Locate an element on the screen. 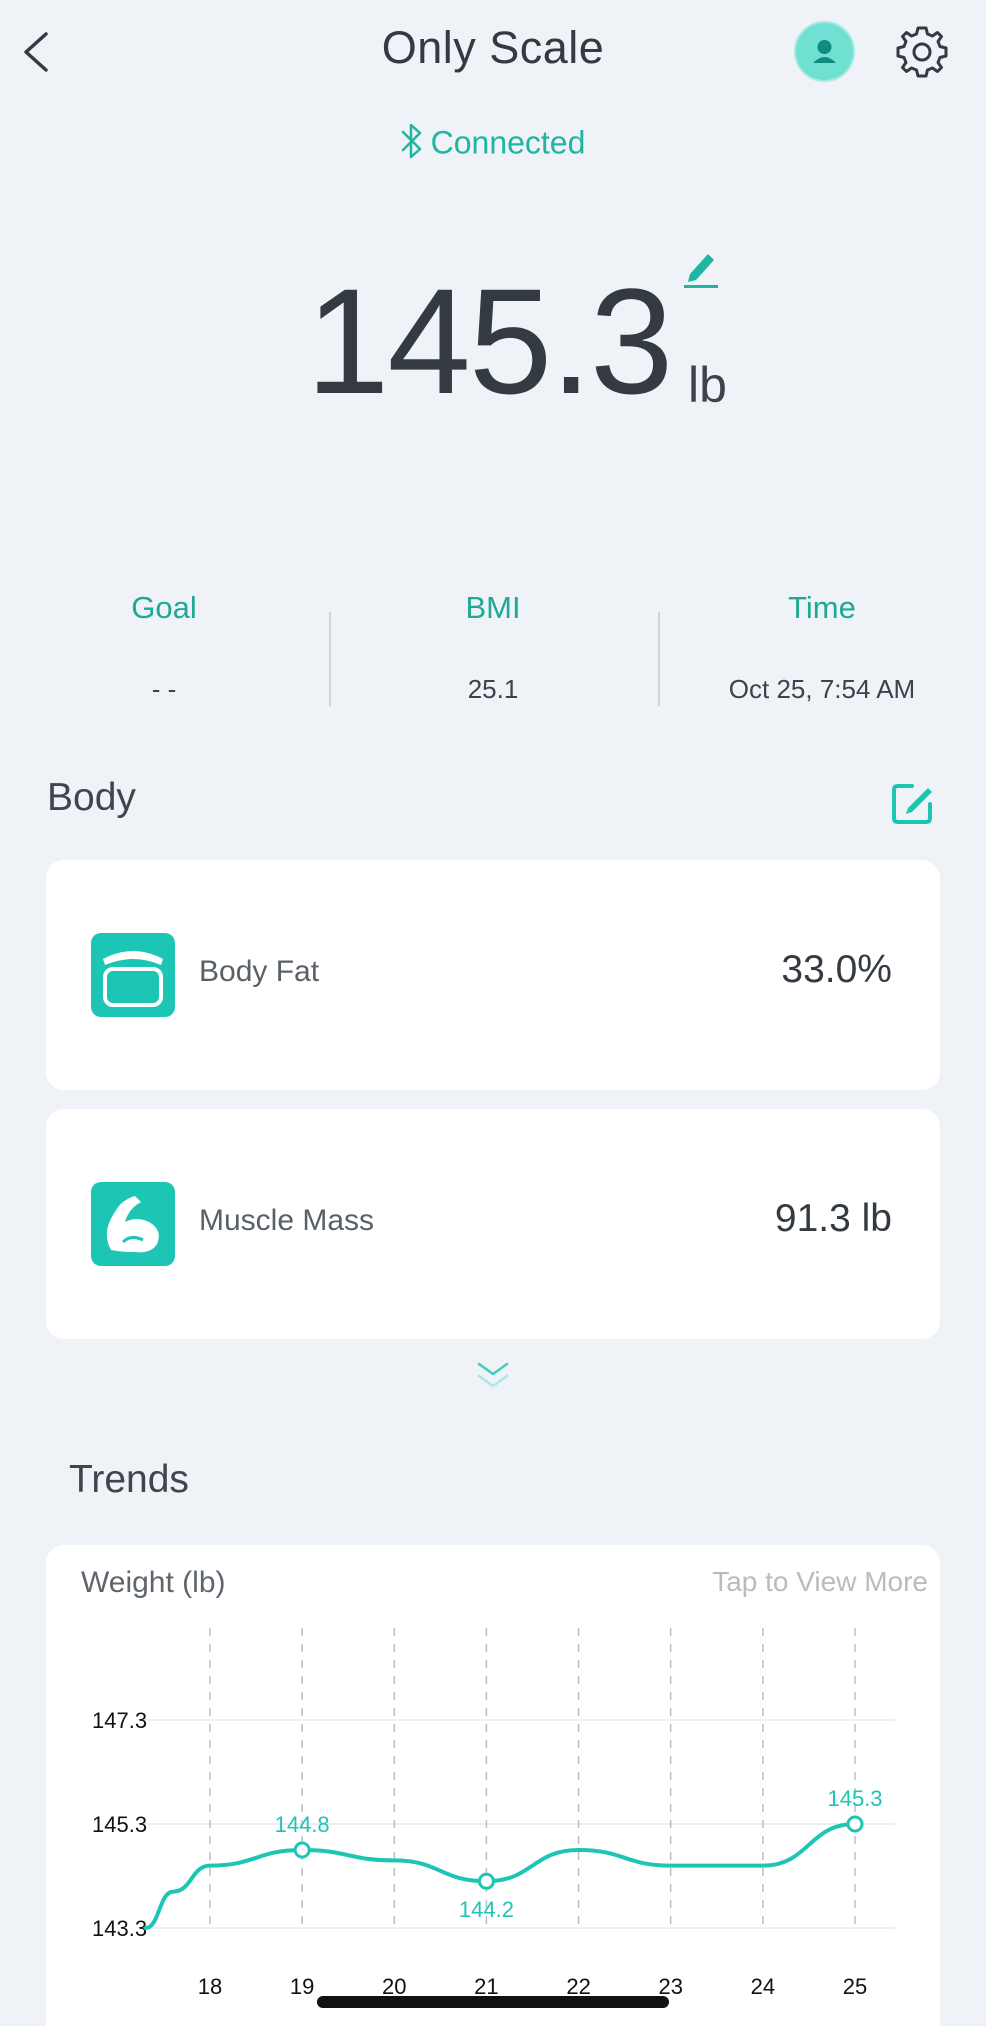 This screenshot has width=986, height=2026. edit-weight-button is located at coordinates (701, 267).